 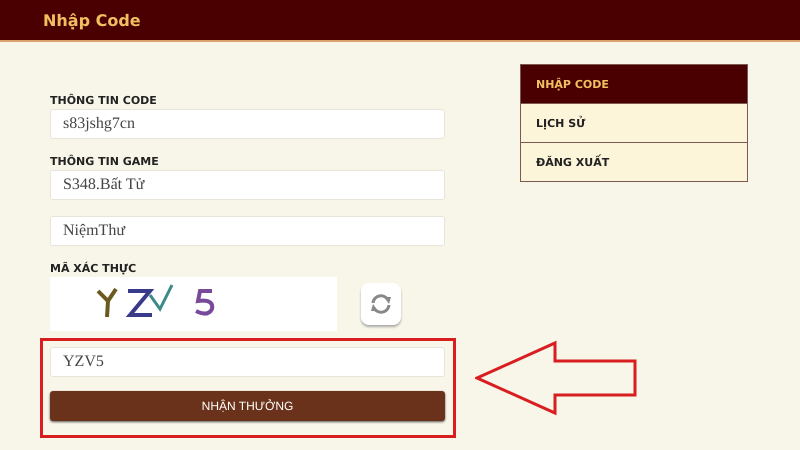 I want to click on field-label: THÔNG TIN GAME, so click(x=105, y=161).